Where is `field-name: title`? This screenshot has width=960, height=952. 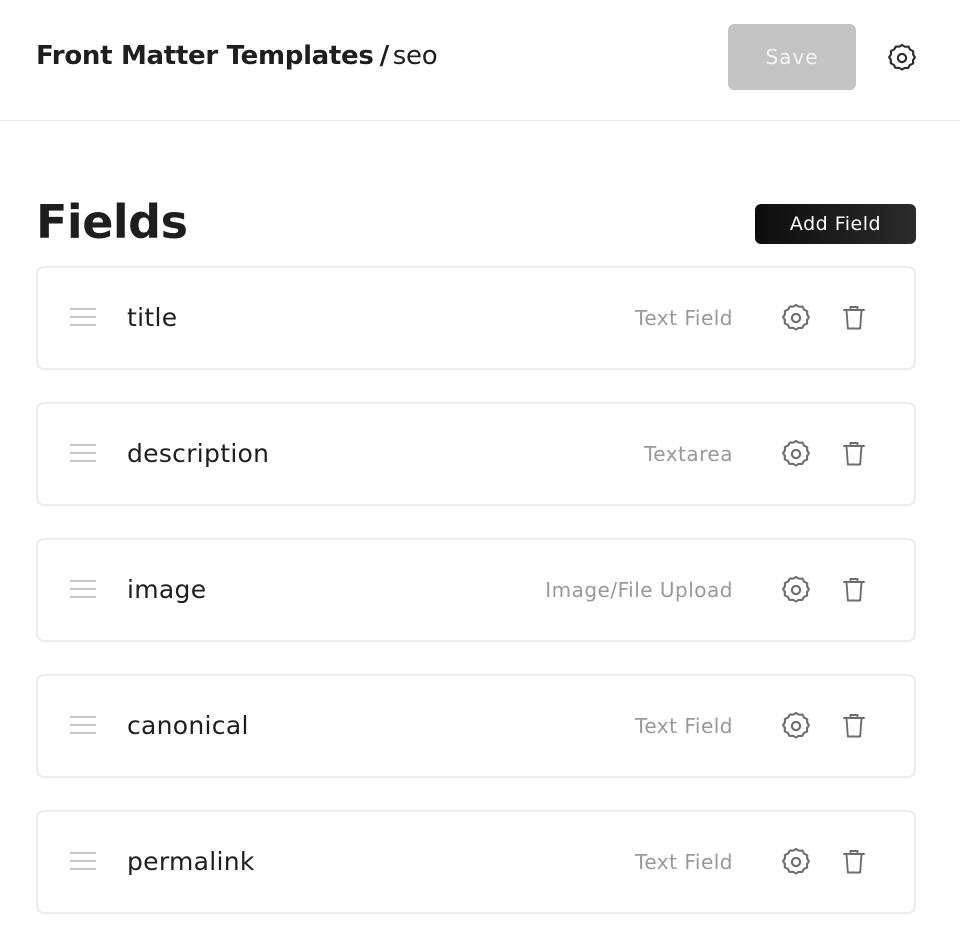 field-name: title is located at coordinates (152, 317).